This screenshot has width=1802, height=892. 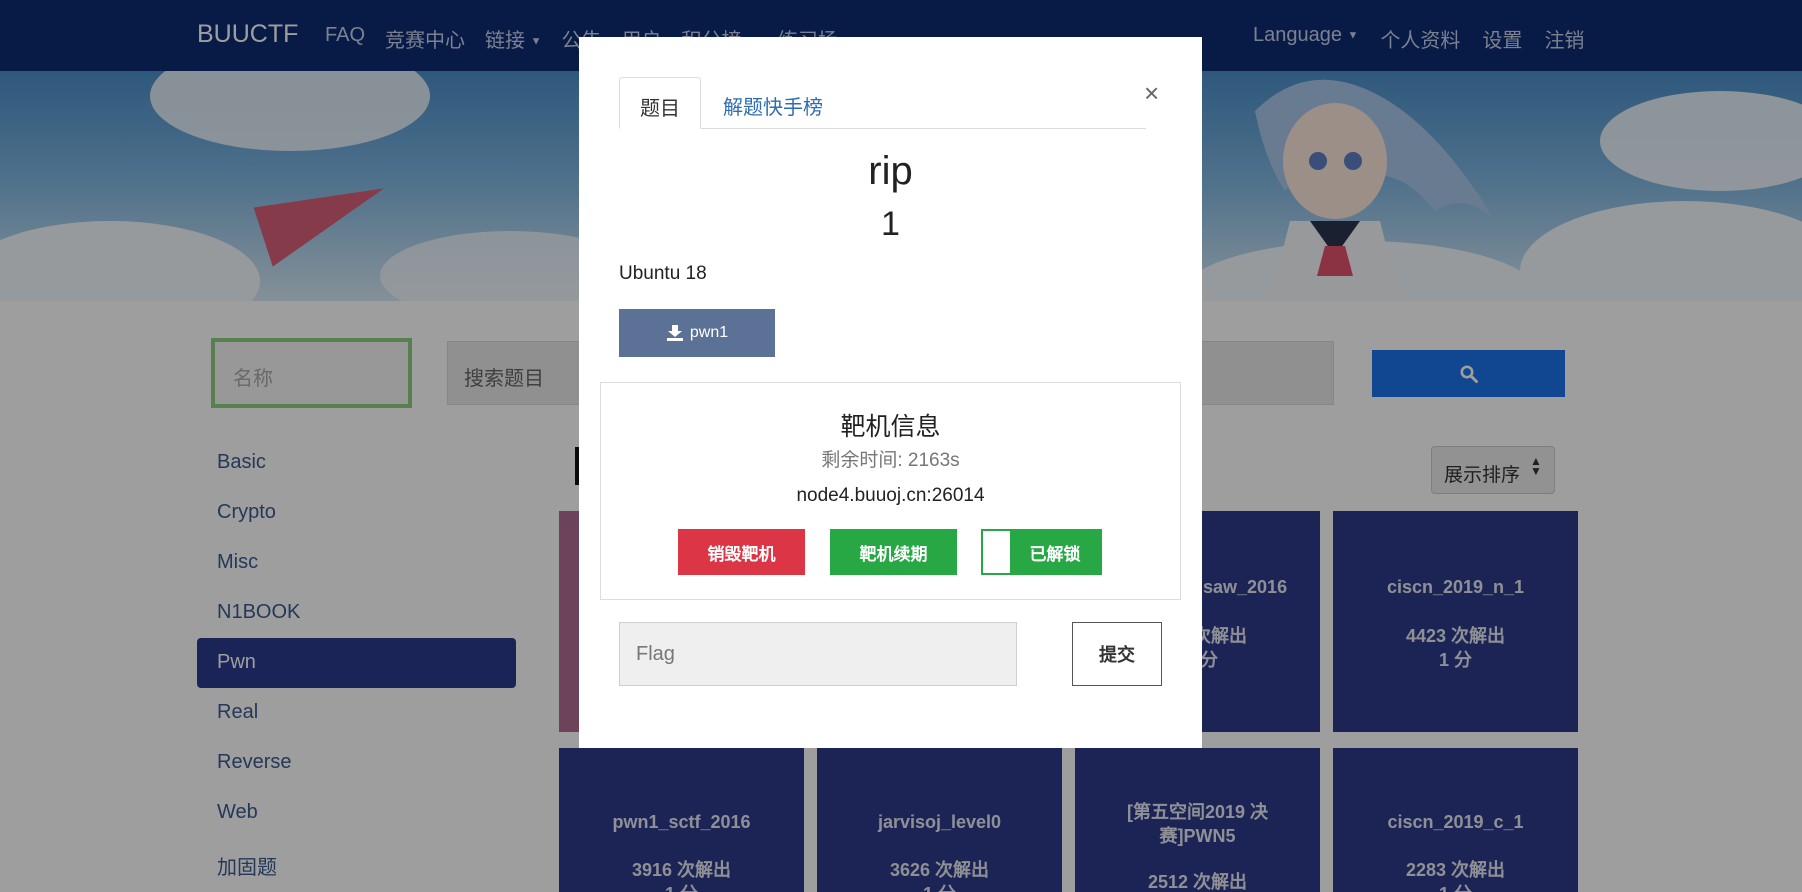 What do you see at coordinates (890, 460) in the screenshot?
I see `target-time-left: 剩余时间: 2163s` at bounding box center [890, 460].